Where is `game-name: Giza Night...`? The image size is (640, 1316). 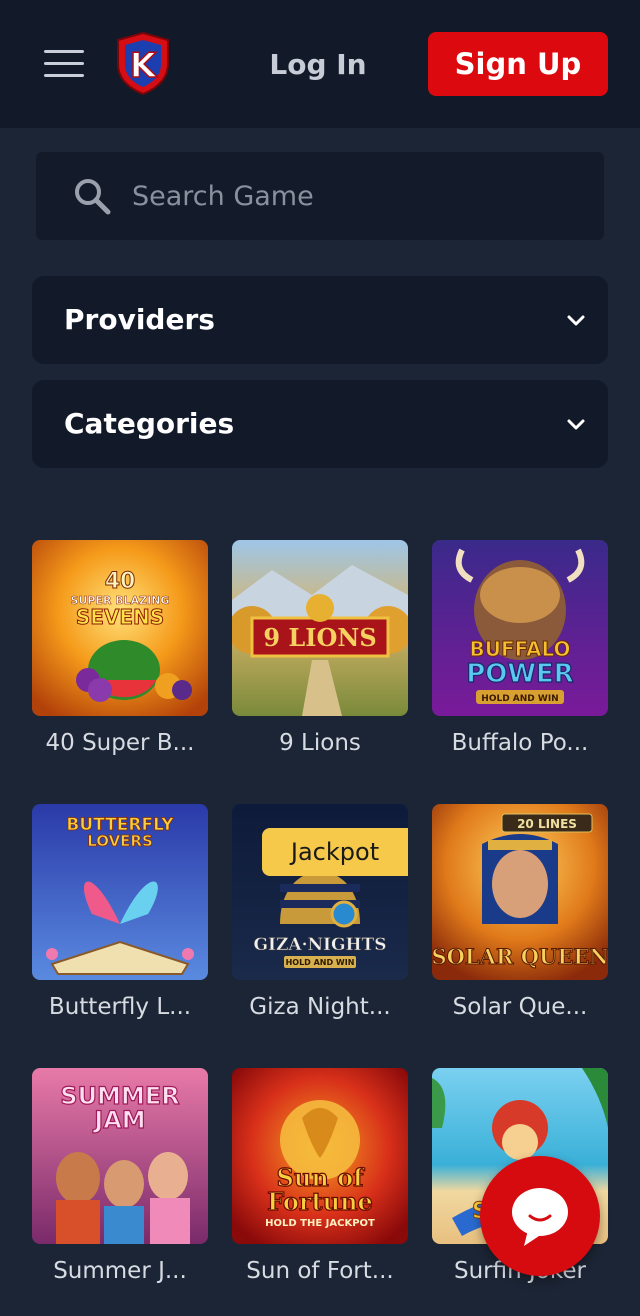 game-name: Giza Night... is located at coordinates (320, 1007).